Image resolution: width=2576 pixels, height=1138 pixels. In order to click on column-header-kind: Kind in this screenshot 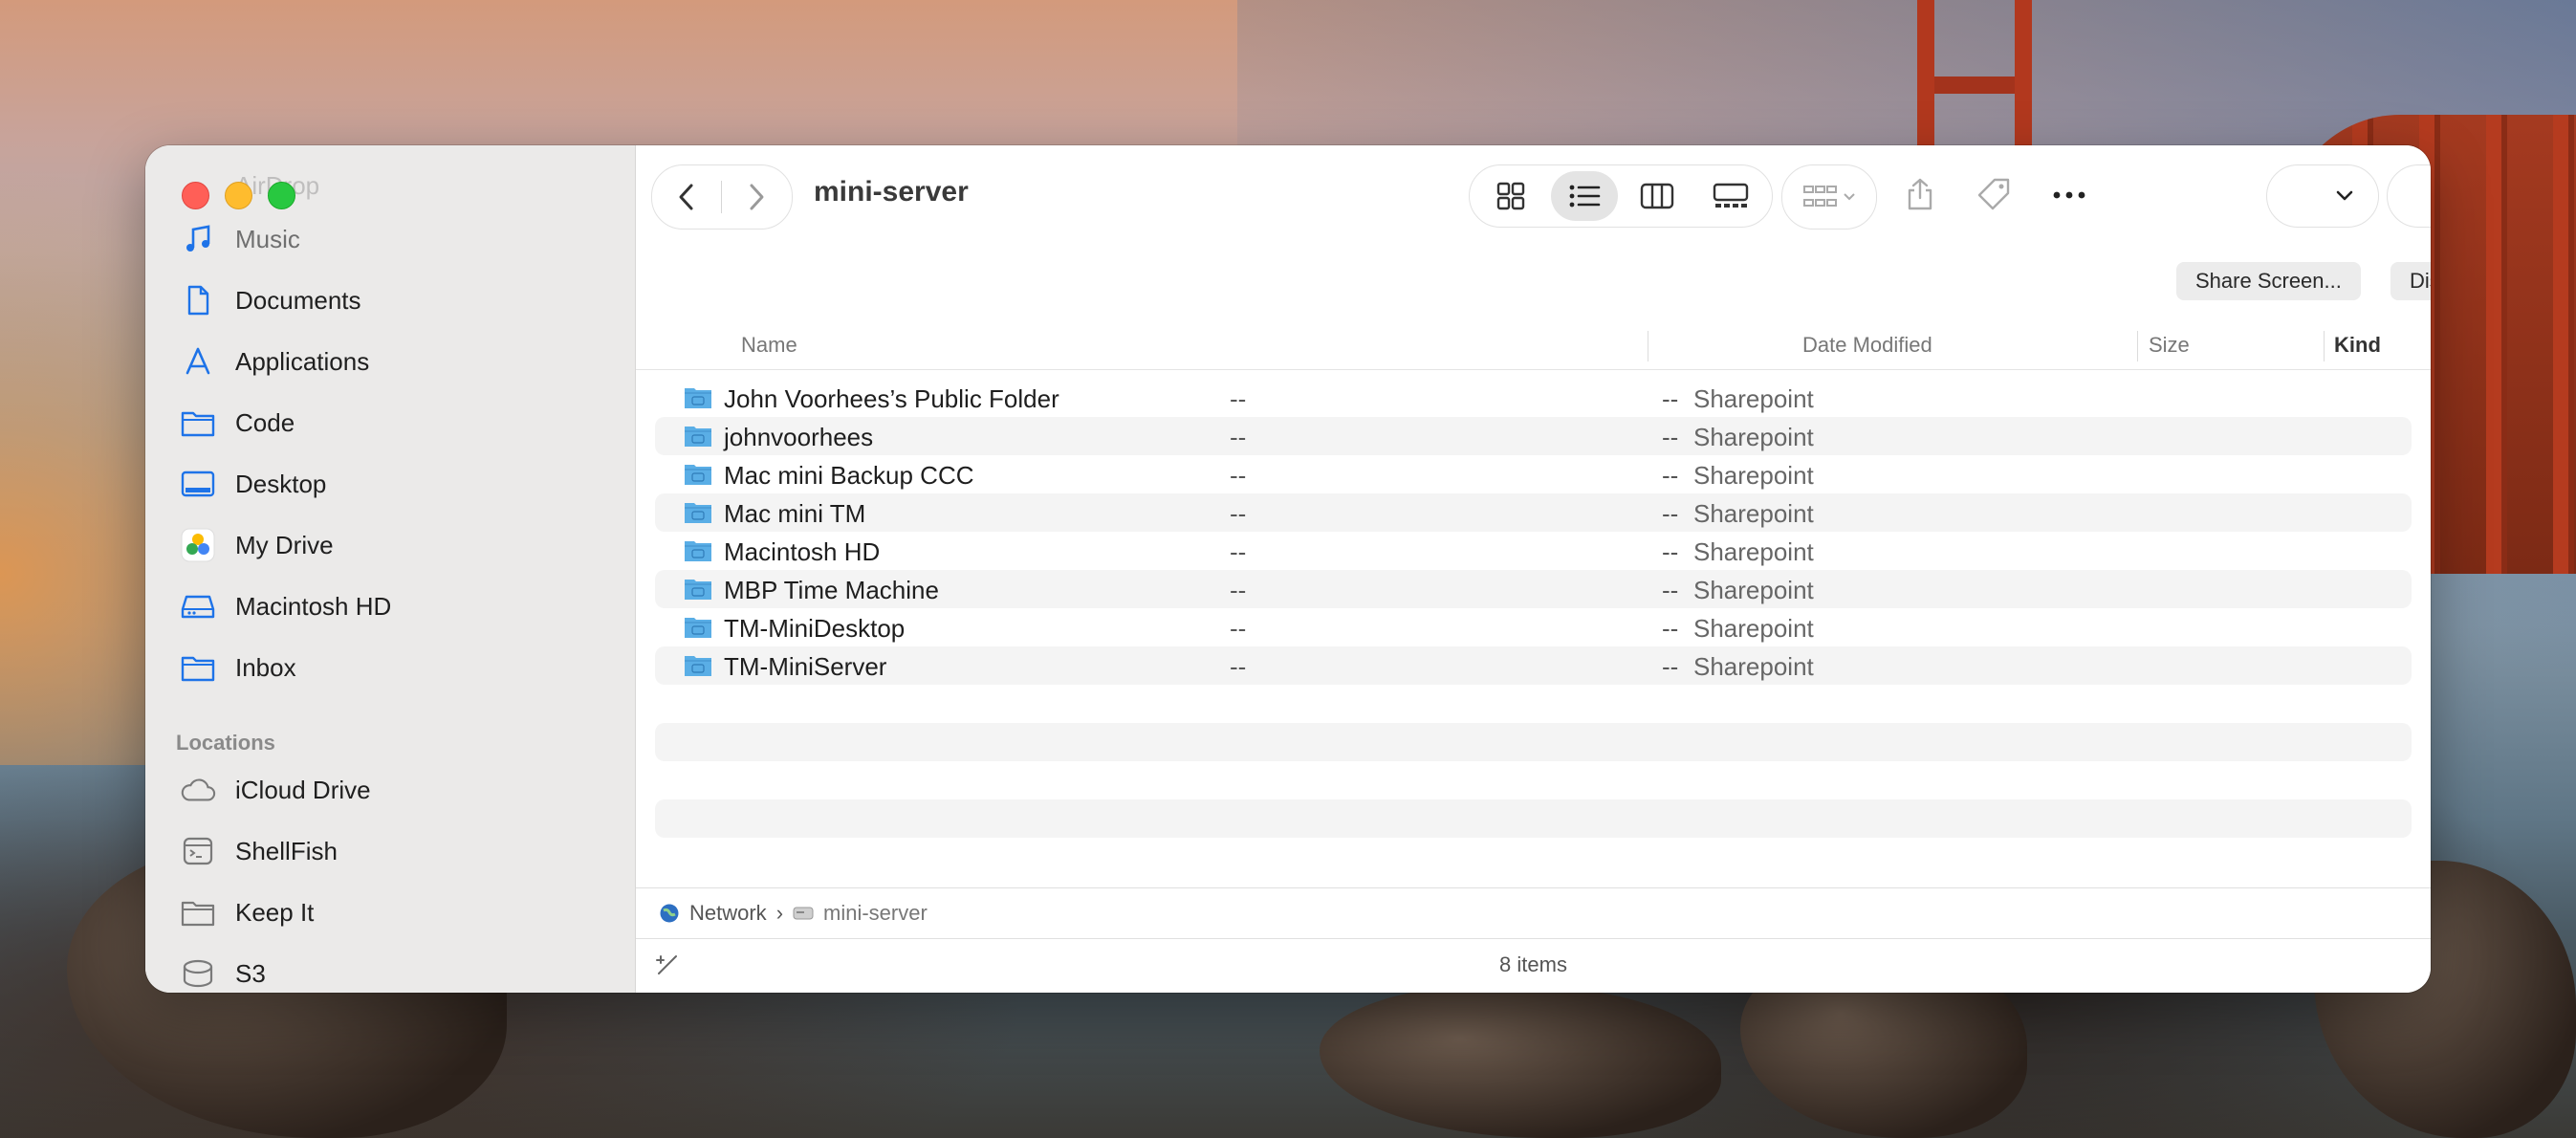, I will do `click(2357, 345)`.